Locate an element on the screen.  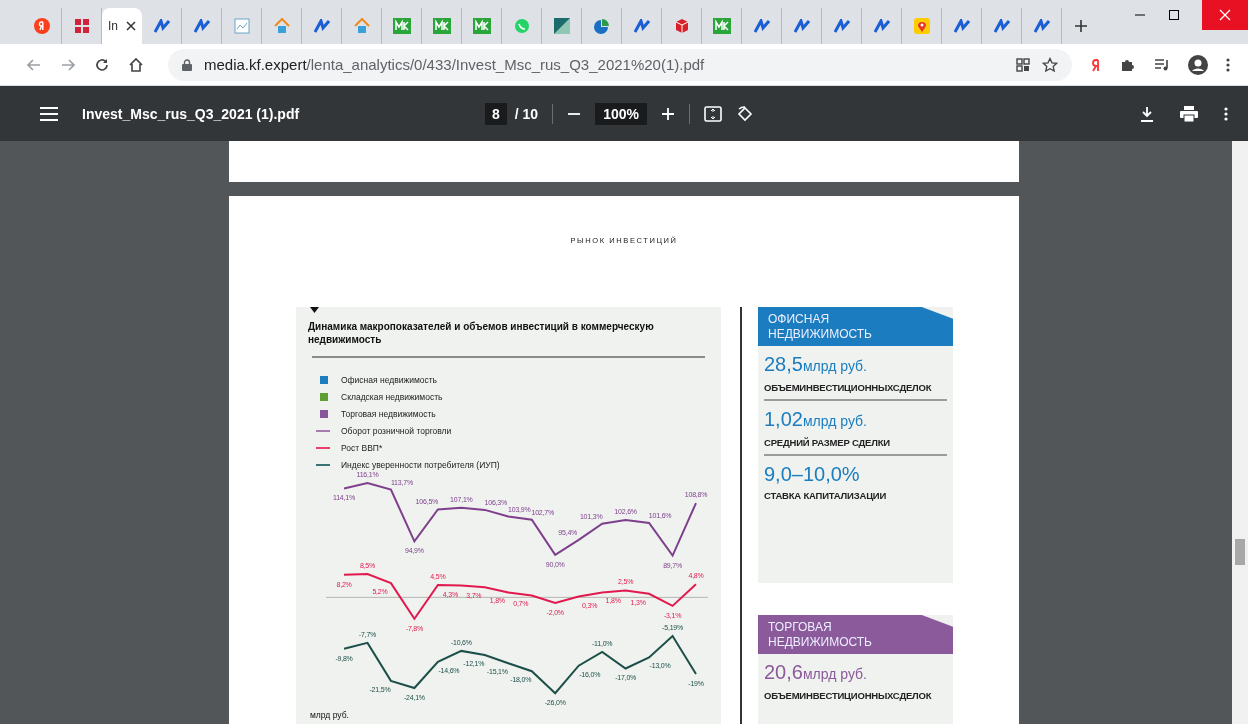
tab-title: In is located at coordinates (113, 26).